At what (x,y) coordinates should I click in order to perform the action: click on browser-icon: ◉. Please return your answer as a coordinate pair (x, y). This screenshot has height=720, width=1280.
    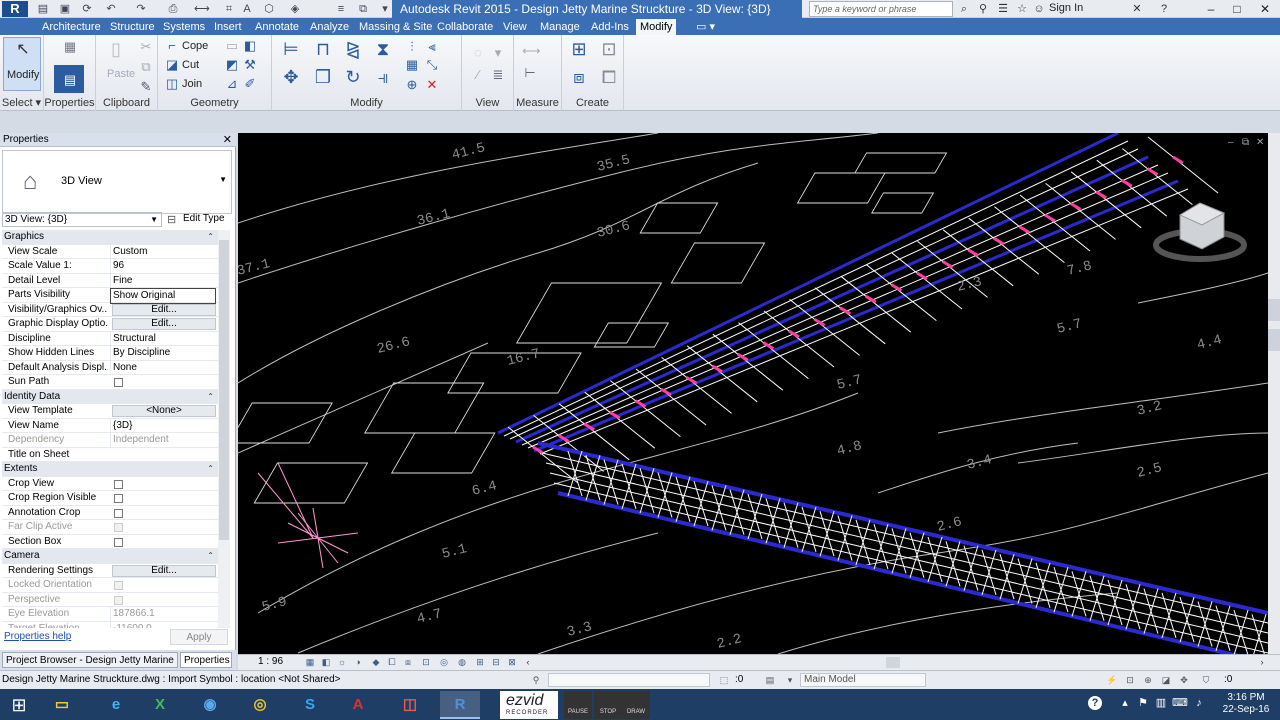
    Looking at the image, I should click on (210, 705).